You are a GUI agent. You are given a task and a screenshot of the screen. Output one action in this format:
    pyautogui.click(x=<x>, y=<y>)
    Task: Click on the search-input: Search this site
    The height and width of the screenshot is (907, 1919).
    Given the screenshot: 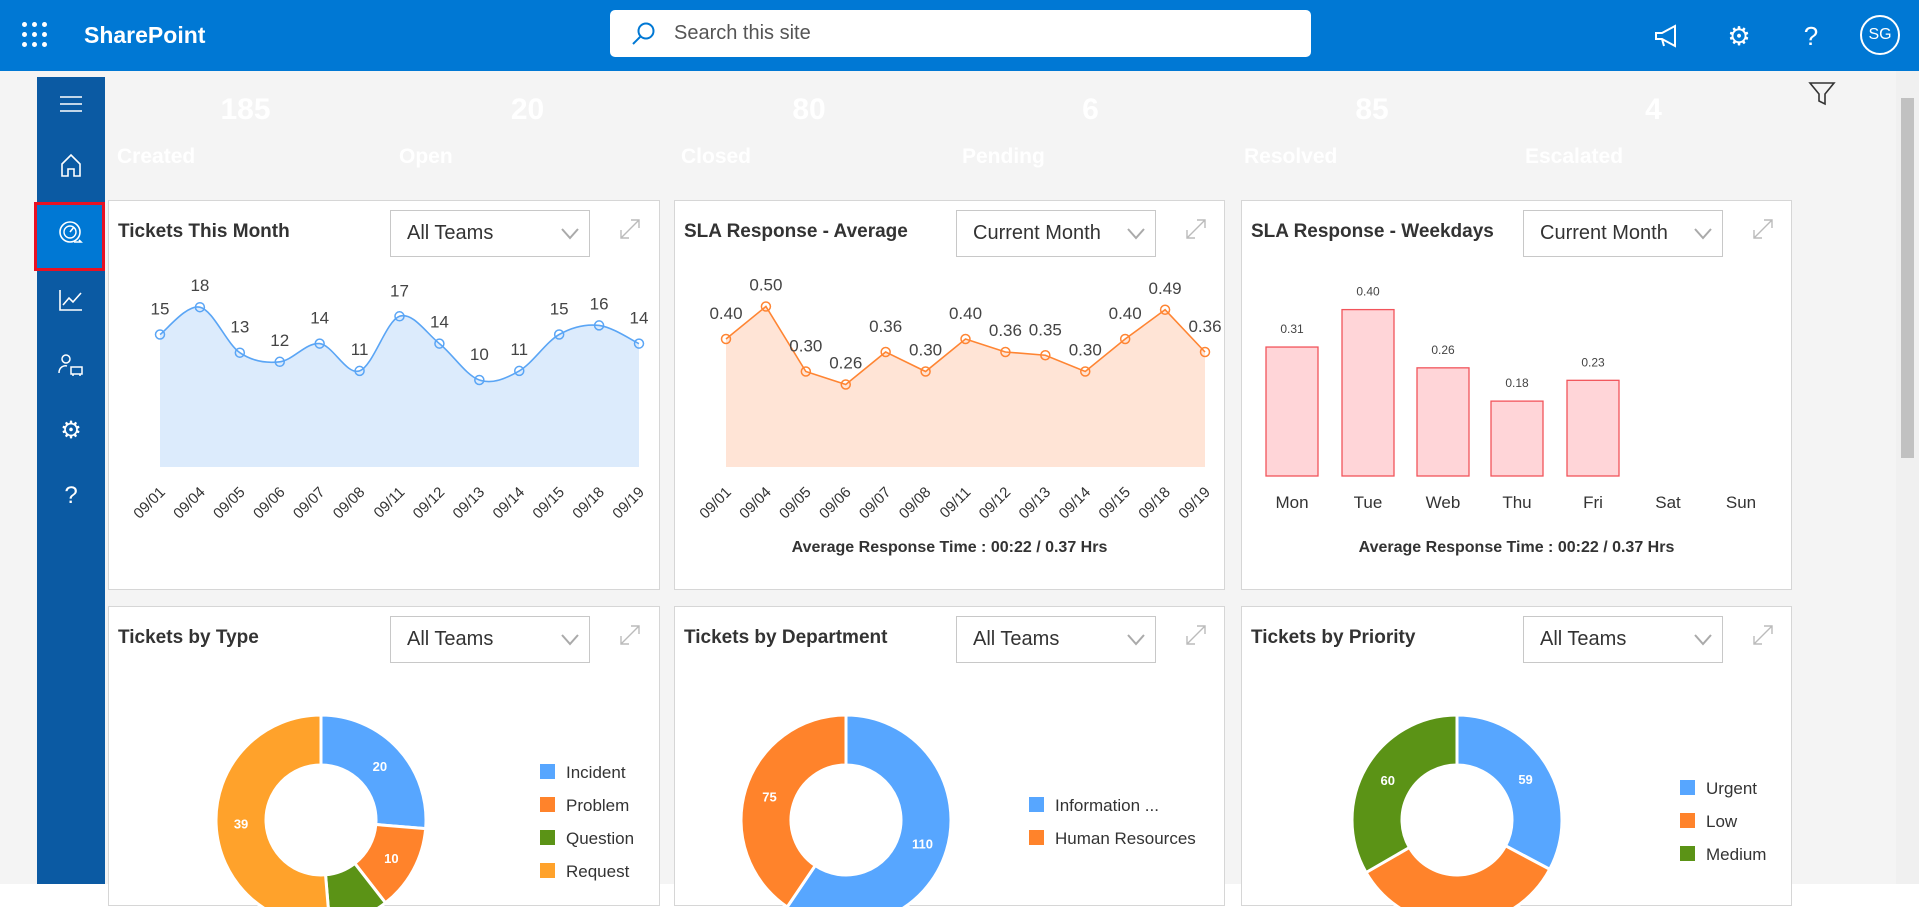 What is the action you would take?
    pyautogui.click(x=960, y=33)
    